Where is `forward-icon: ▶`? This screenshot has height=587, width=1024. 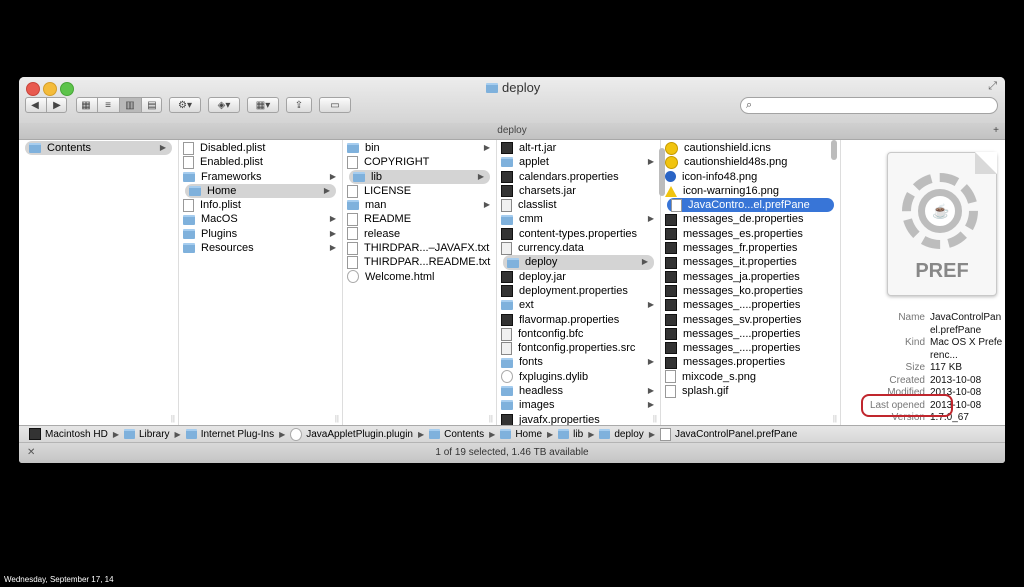
forward-icon: ▶ is located at coordinates (57, 105).